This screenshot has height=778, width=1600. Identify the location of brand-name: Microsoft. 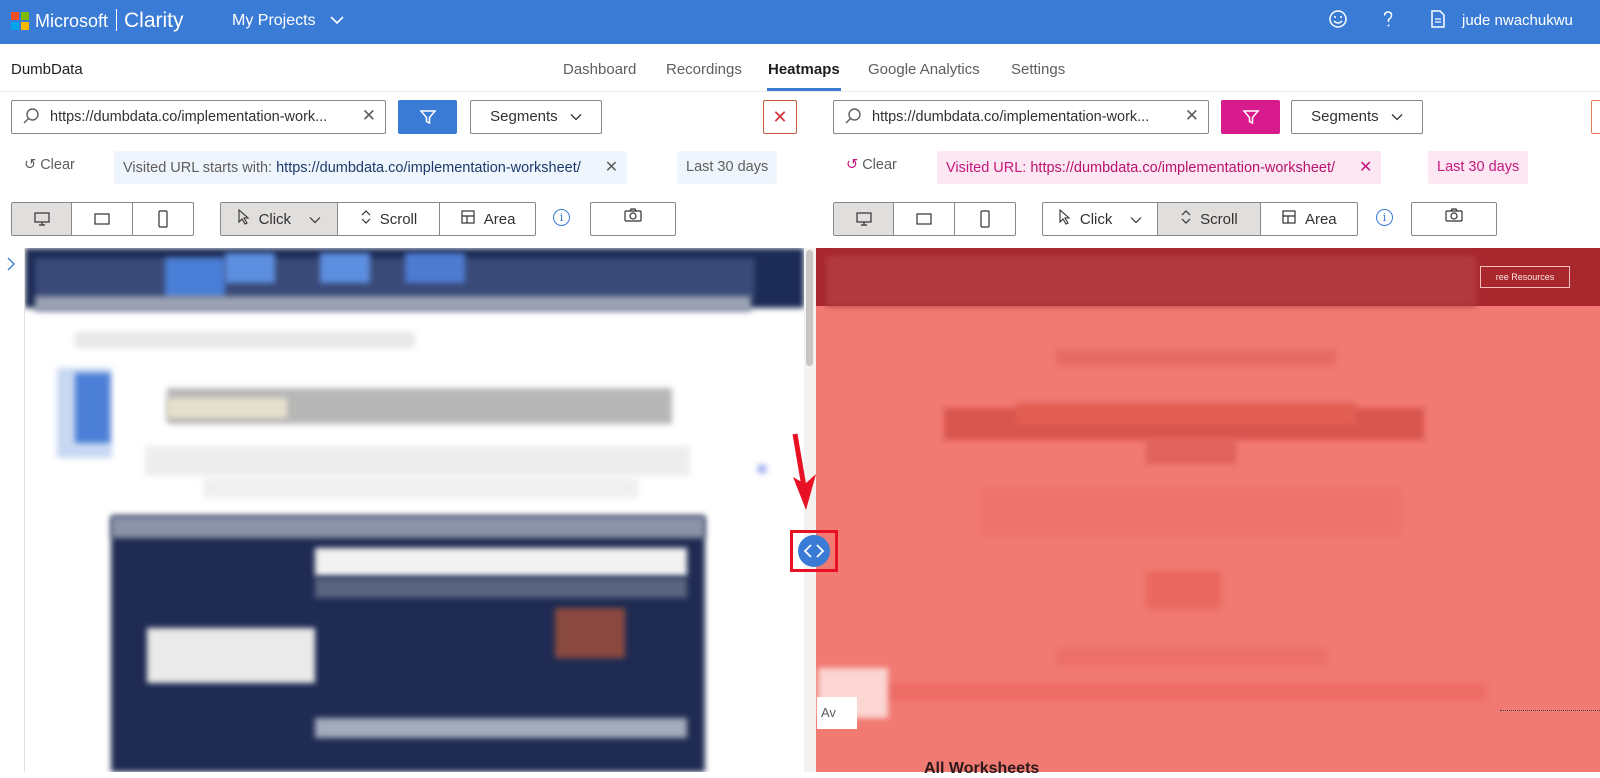
(72, 21).